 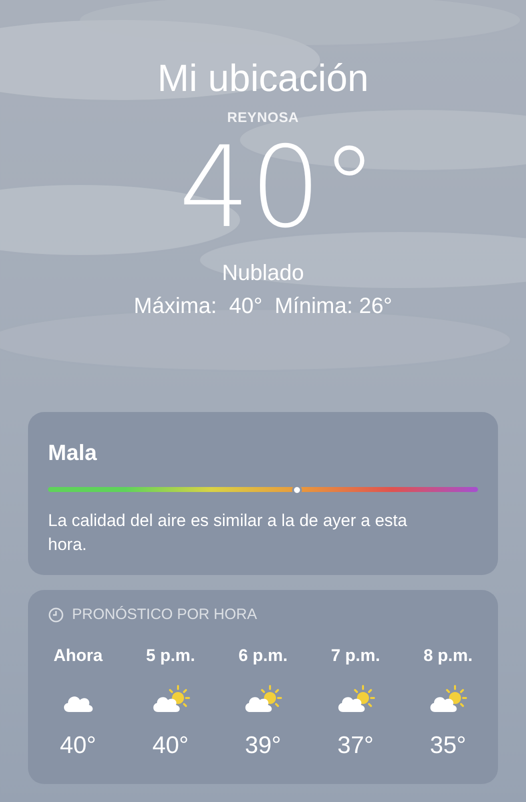 What do you see at coordinates (263, 117) in the screenshot?
I see `city-name: REYNOSA` at bounding box center [263, 117].